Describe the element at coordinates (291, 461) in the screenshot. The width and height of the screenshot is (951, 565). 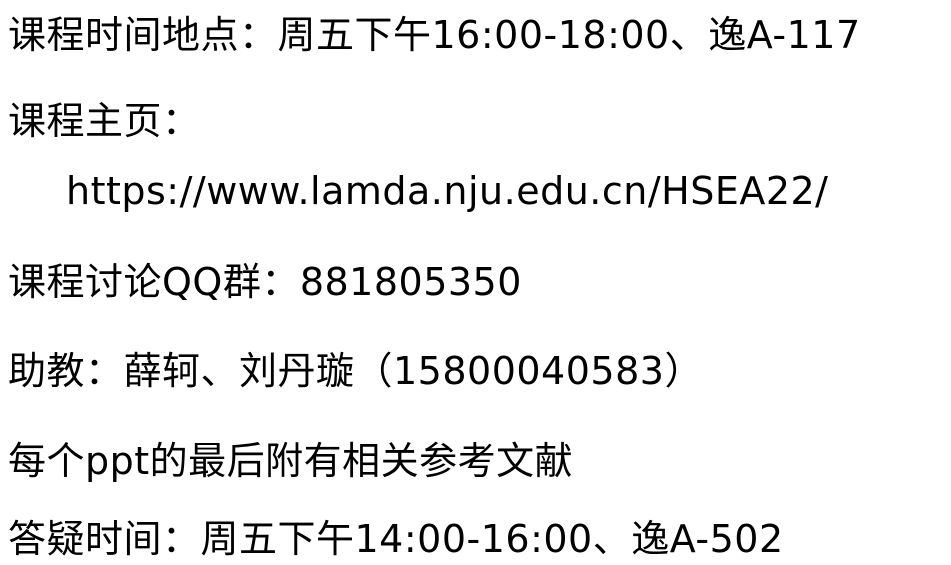
I see `references-note: 每个ppt的最后附有相关参考文献` at that location.